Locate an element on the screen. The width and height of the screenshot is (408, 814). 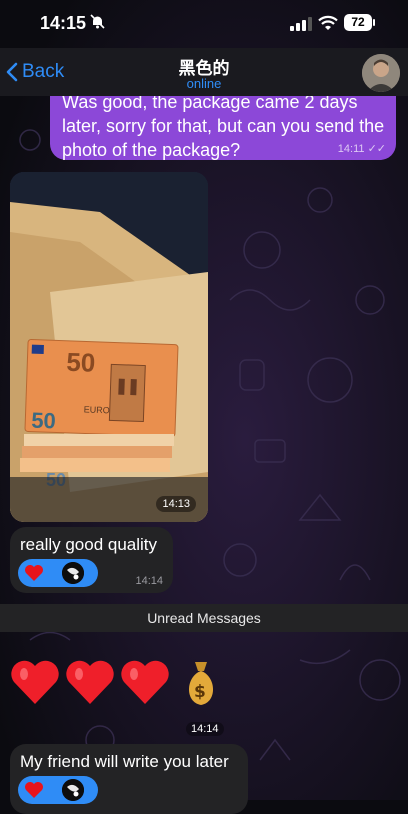
money-bag-icon: $ is located at coordinates (201, 683).